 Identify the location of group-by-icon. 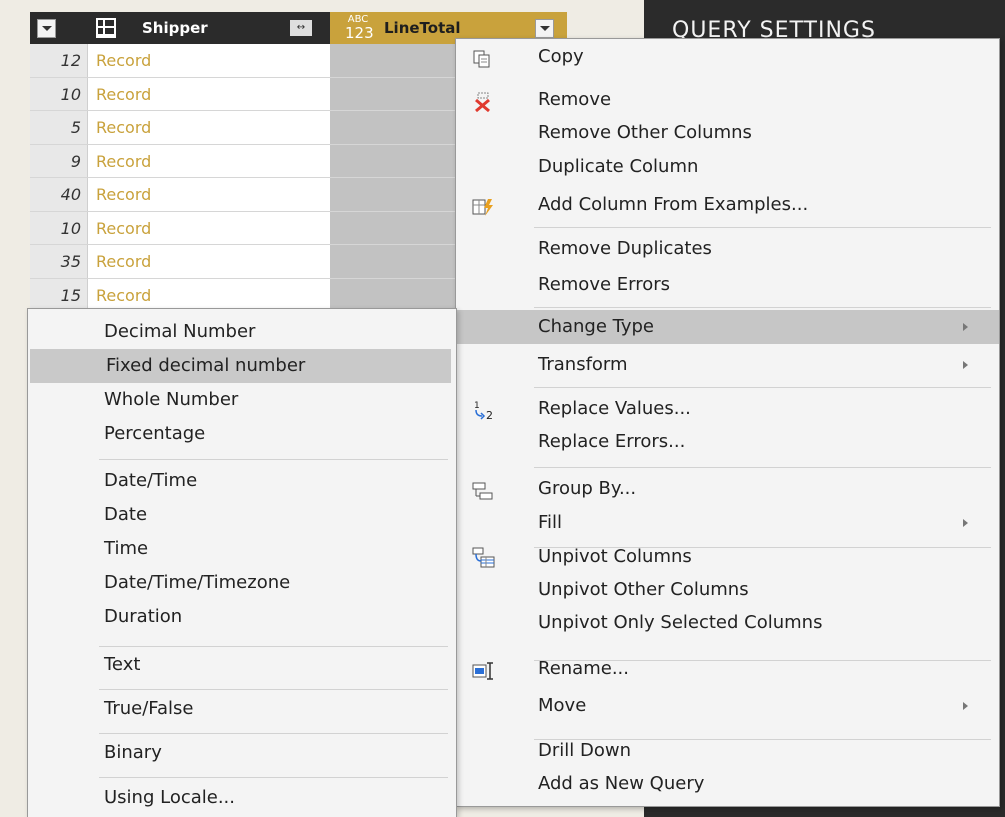
(483, 489).